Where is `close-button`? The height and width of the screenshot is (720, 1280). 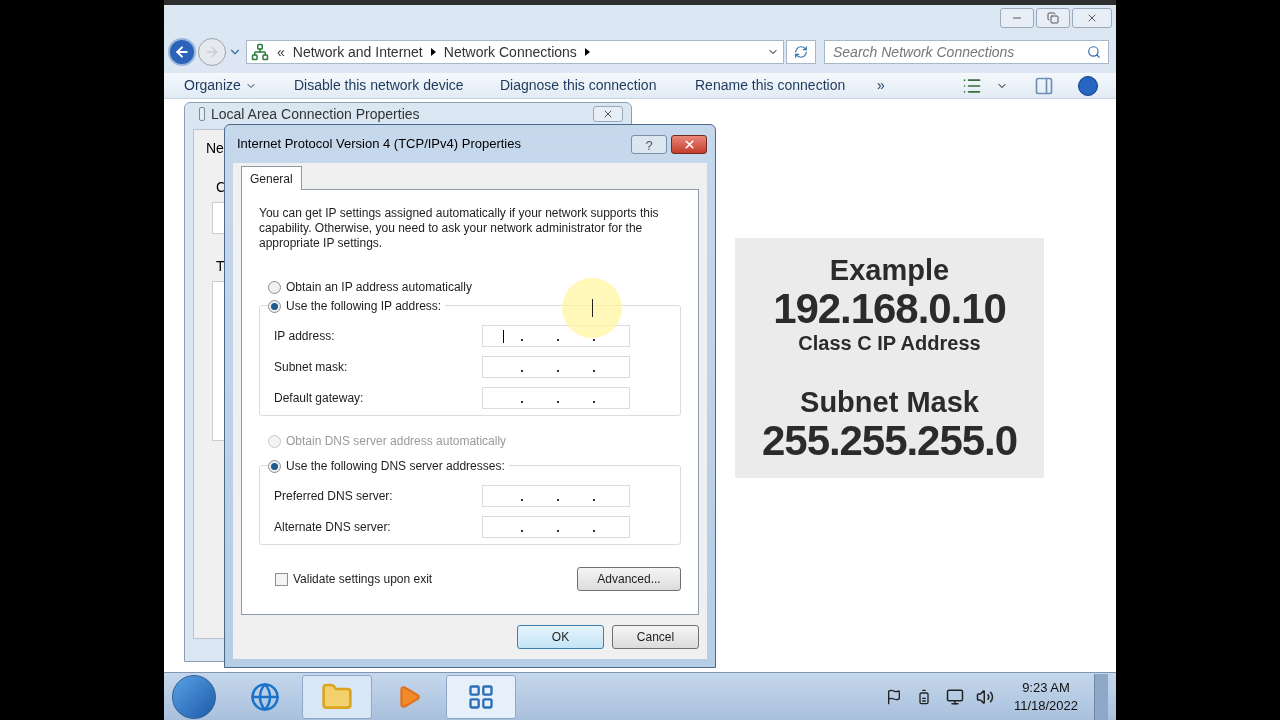
close-button is located at coordinates (689, 144).